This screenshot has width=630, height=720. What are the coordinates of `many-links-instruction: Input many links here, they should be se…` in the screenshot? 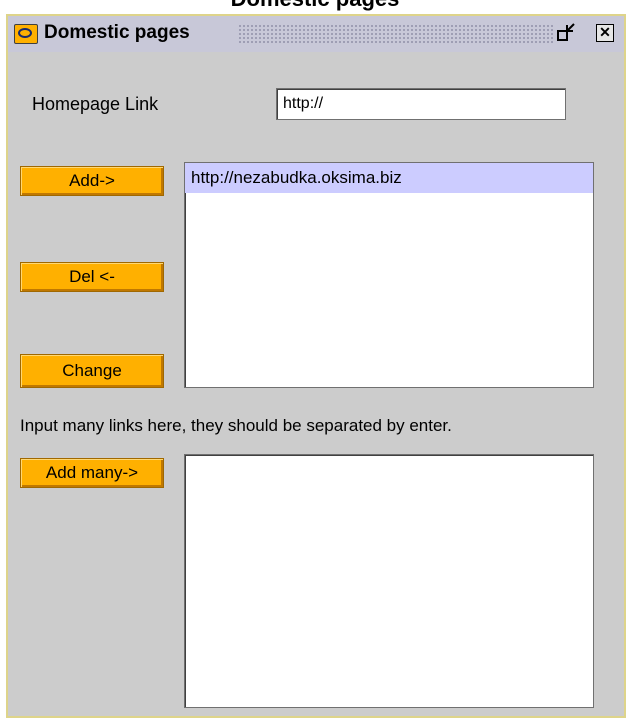 It's located at (236, 425).